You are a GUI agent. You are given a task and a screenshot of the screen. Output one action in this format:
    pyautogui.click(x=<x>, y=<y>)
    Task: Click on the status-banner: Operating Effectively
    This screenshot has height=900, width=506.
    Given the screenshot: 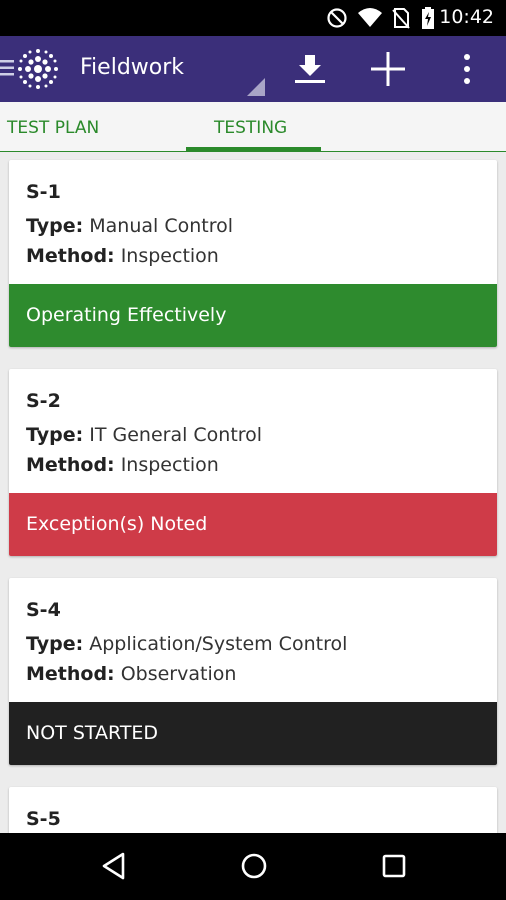 What is the action you would take?
    pyautogui.click(x=253, y=315)
    